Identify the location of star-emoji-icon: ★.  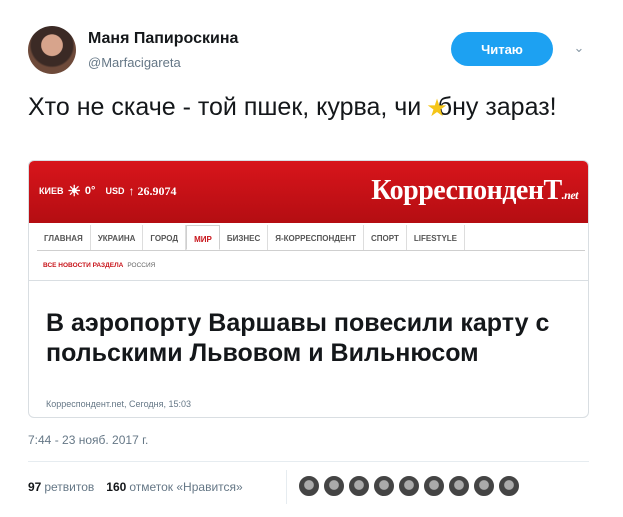
(437, 108).